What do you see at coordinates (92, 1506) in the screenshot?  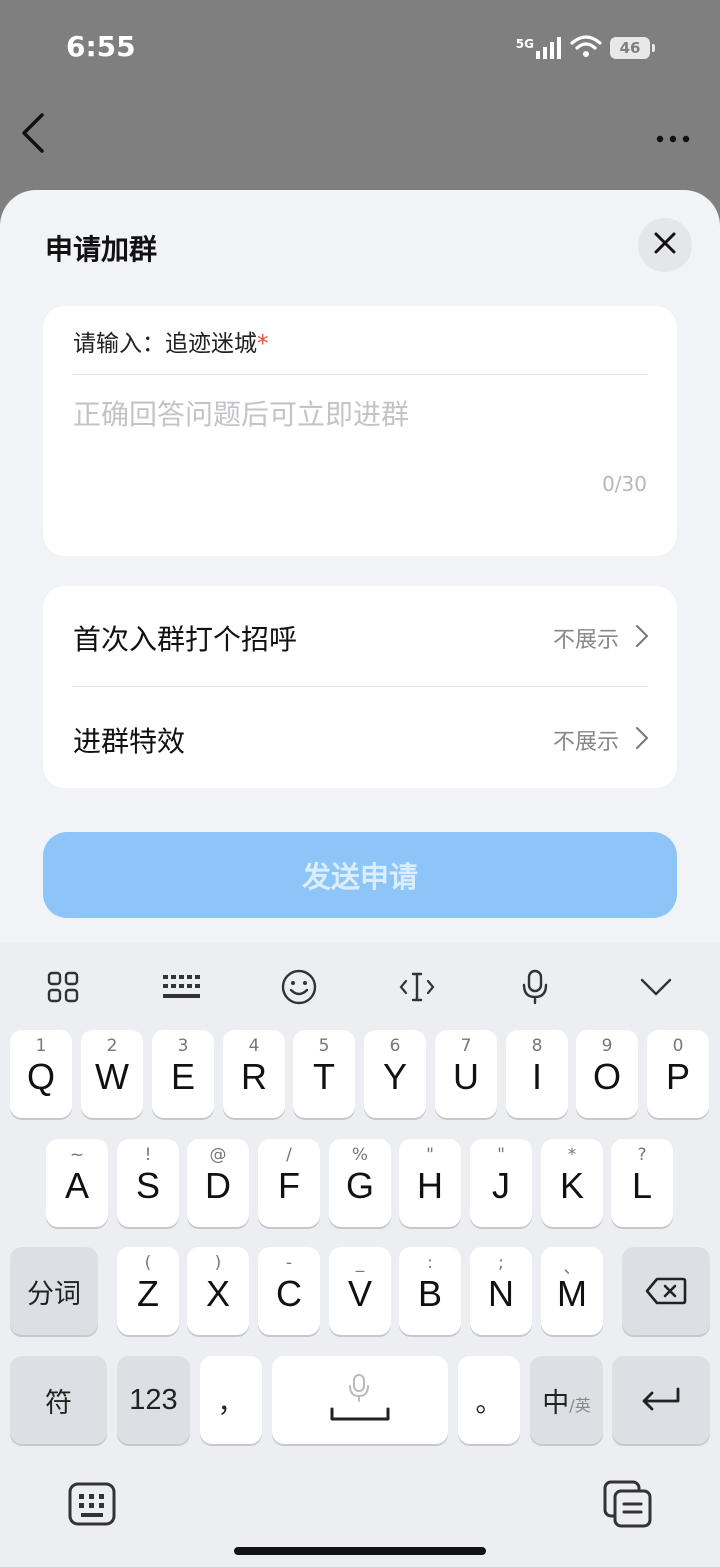 I see `keyboard-icon` at bounding box center [92, 1506].